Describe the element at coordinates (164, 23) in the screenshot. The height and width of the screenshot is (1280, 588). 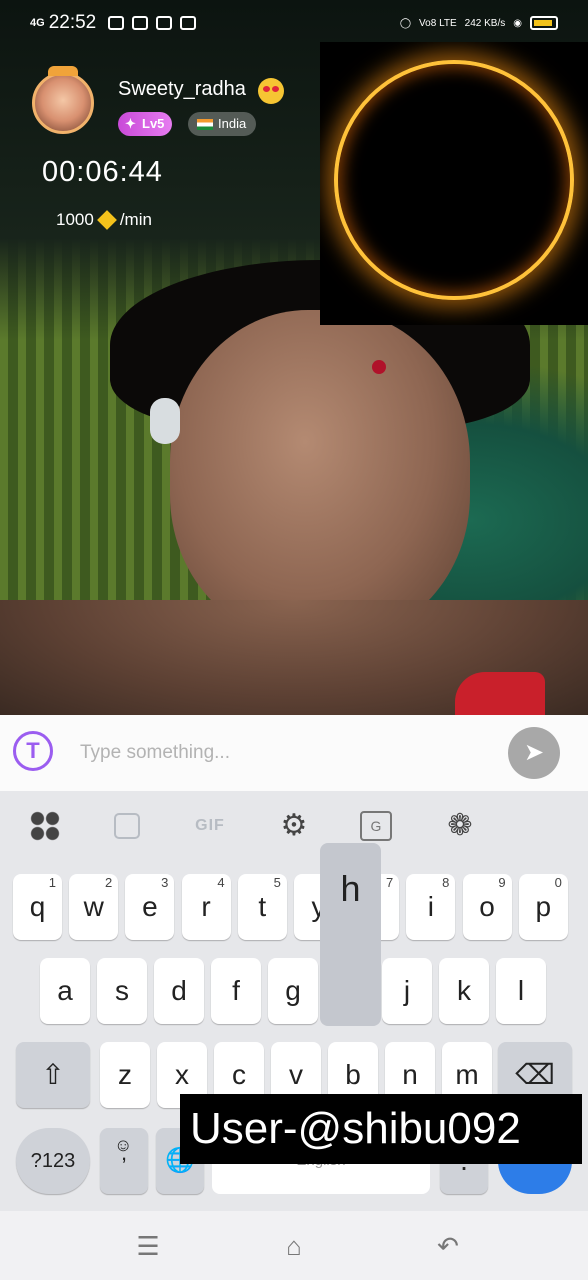
I see `mail-icon` at that location.